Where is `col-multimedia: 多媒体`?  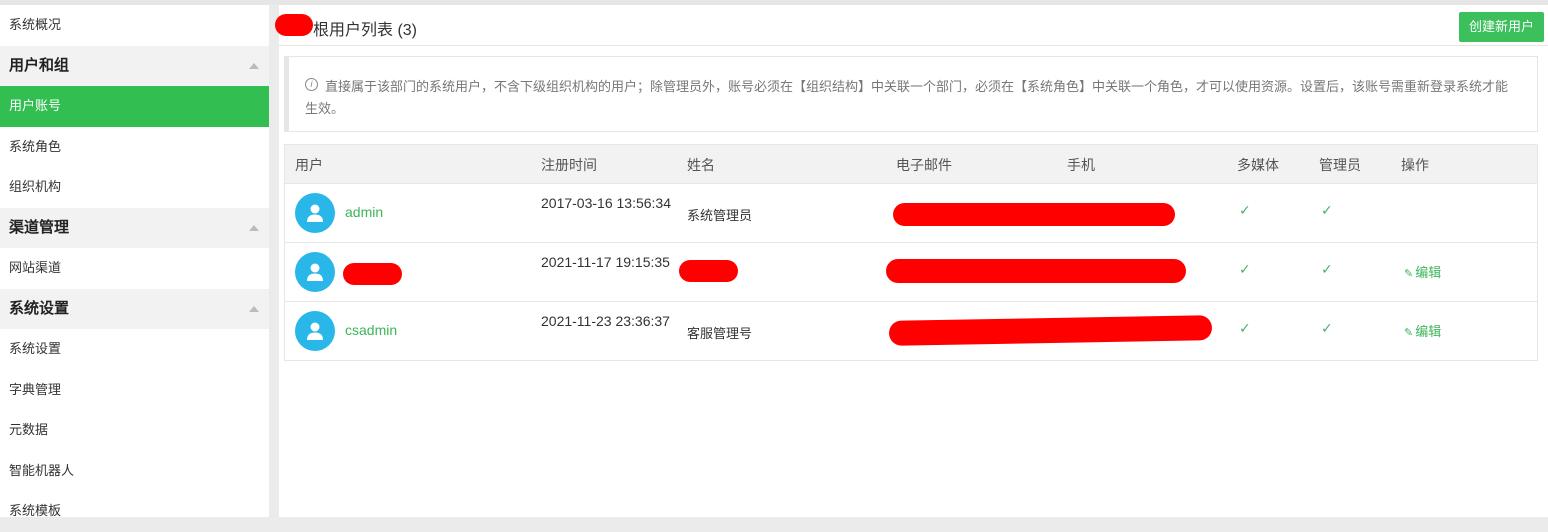 col-multimedia: 多媒体 is located at coordinates (1258, 165).